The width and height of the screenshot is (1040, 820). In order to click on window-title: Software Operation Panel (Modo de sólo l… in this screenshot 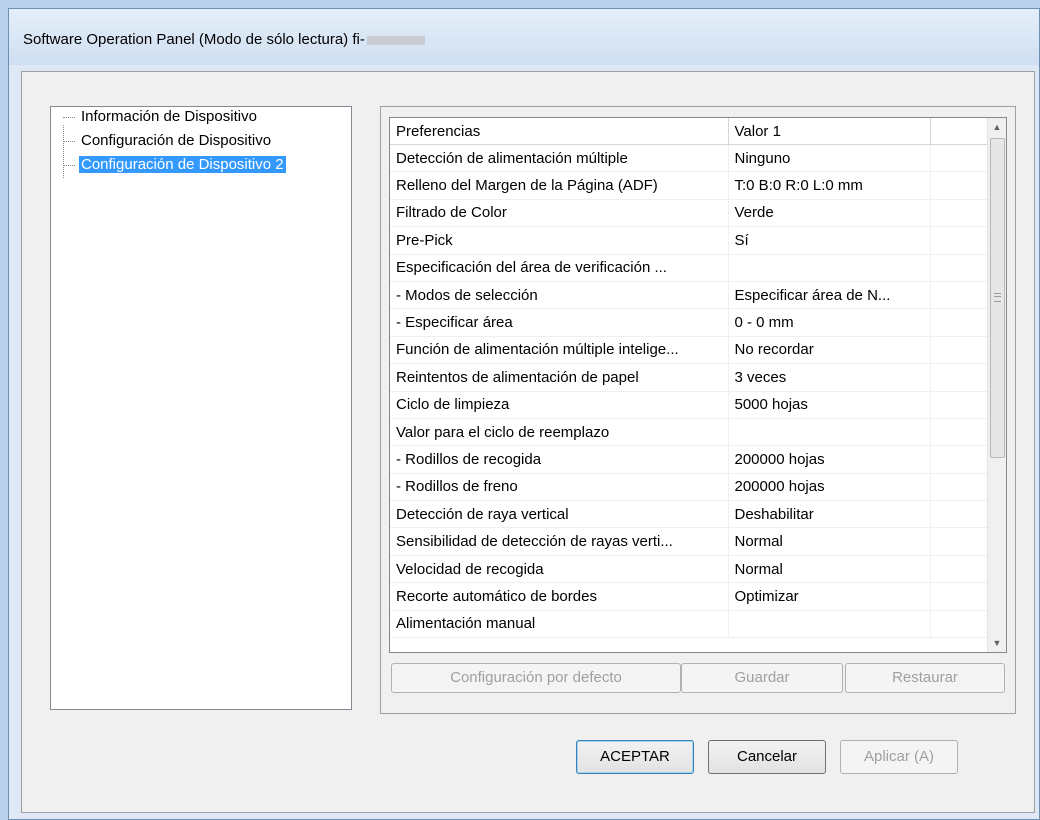, I will do `click(224, 39)`.